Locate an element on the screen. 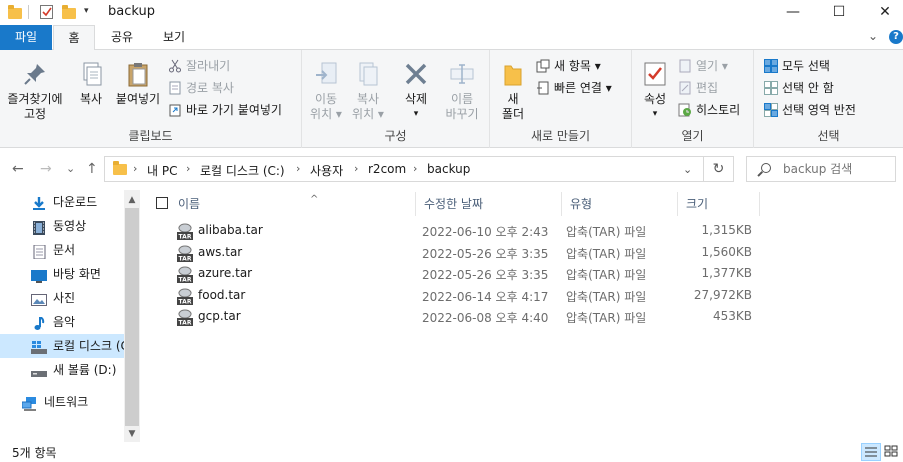 The height and width of the screenshot is (462, 903). scroll-down-button: ▼ is located at coordinates (132, 434).